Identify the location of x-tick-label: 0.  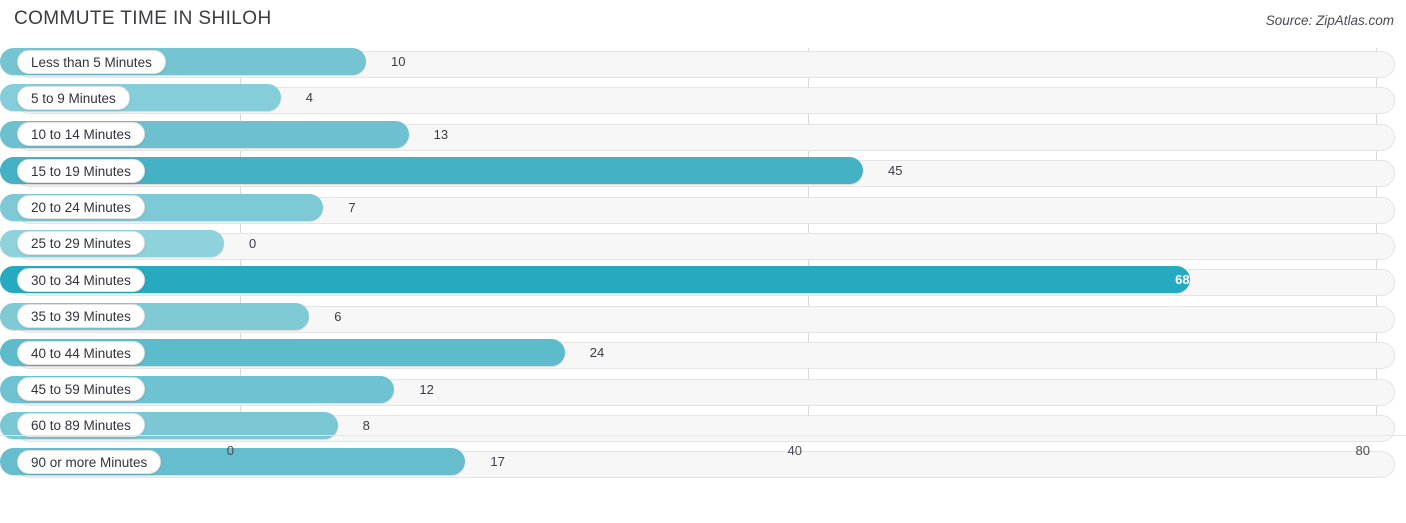
(230, 450).